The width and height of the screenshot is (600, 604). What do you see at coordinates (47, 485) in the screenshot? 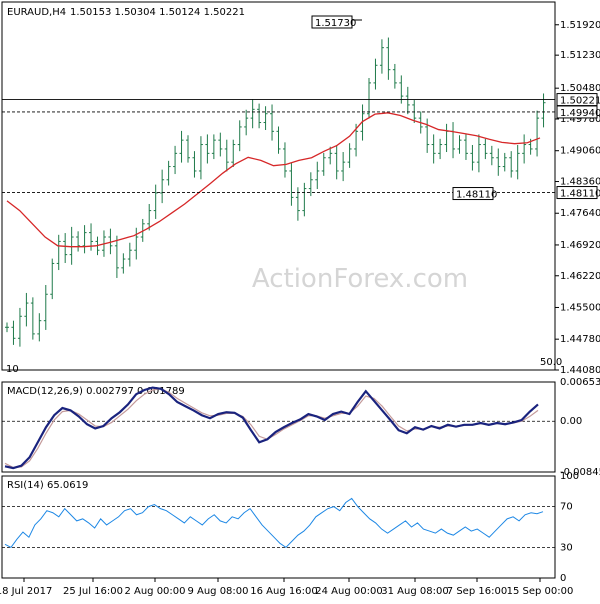
I see `rsi-title: RSI(14) 65.0619` at bounding box center [47, 485].